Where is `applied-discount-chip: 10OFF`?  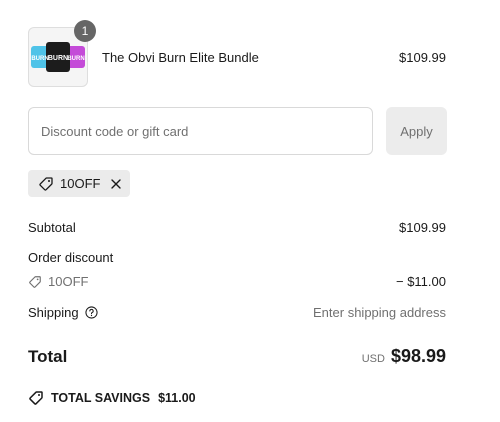
applied-discount-chip: 10OFF is located at coordinates (79, 183).